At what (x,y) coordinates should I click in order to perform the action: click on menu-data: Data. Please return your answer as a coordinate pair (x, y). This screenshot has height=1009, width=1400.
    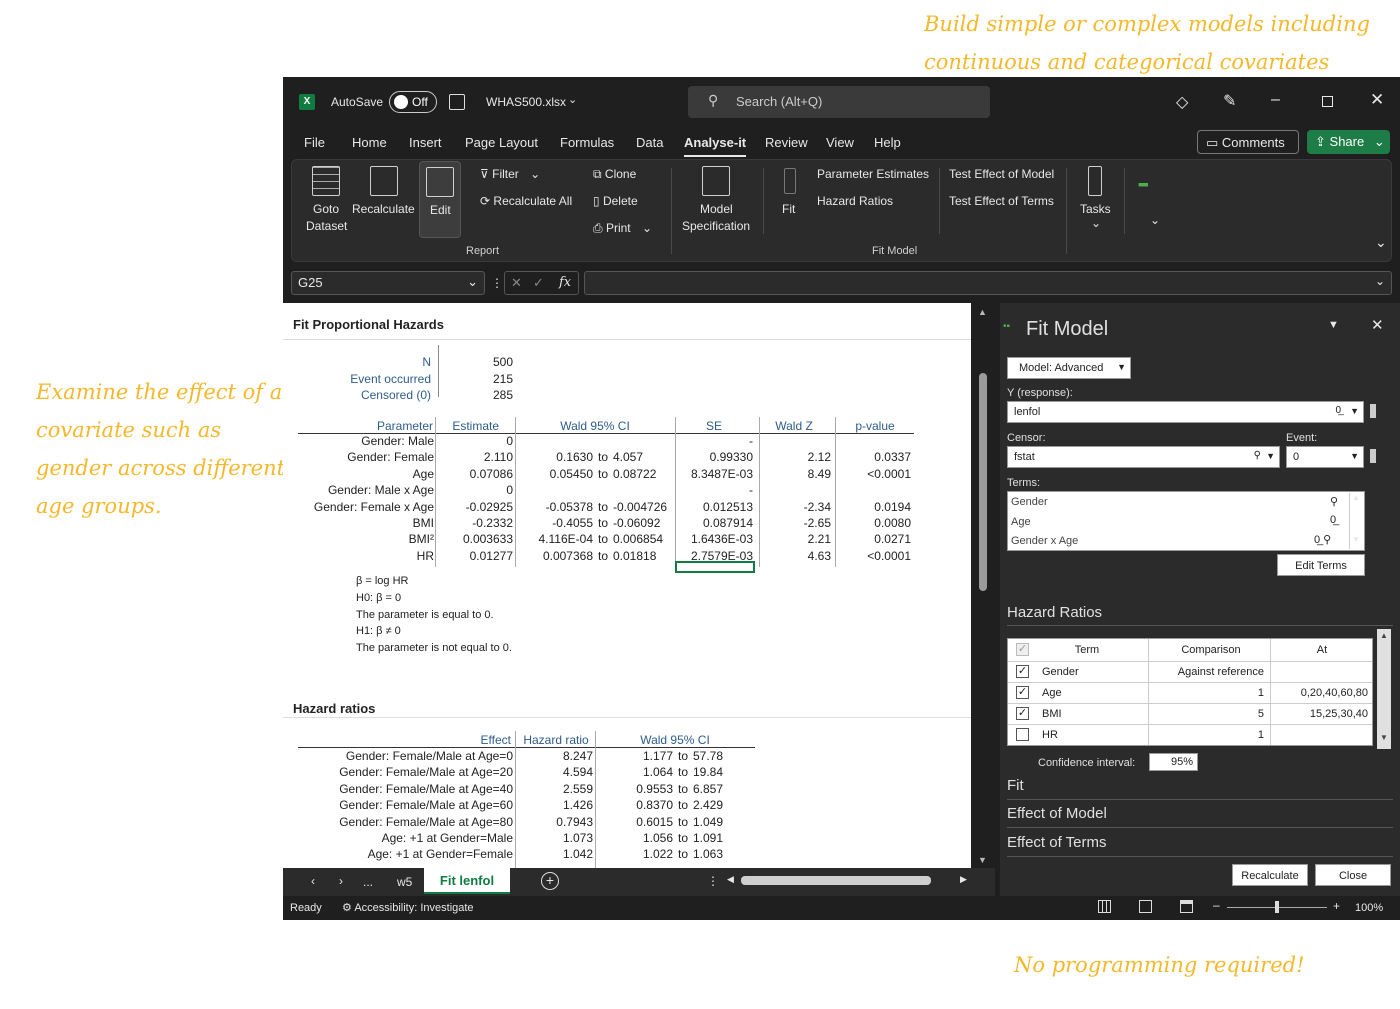
    Looking at the image, I should click on (649, 145).